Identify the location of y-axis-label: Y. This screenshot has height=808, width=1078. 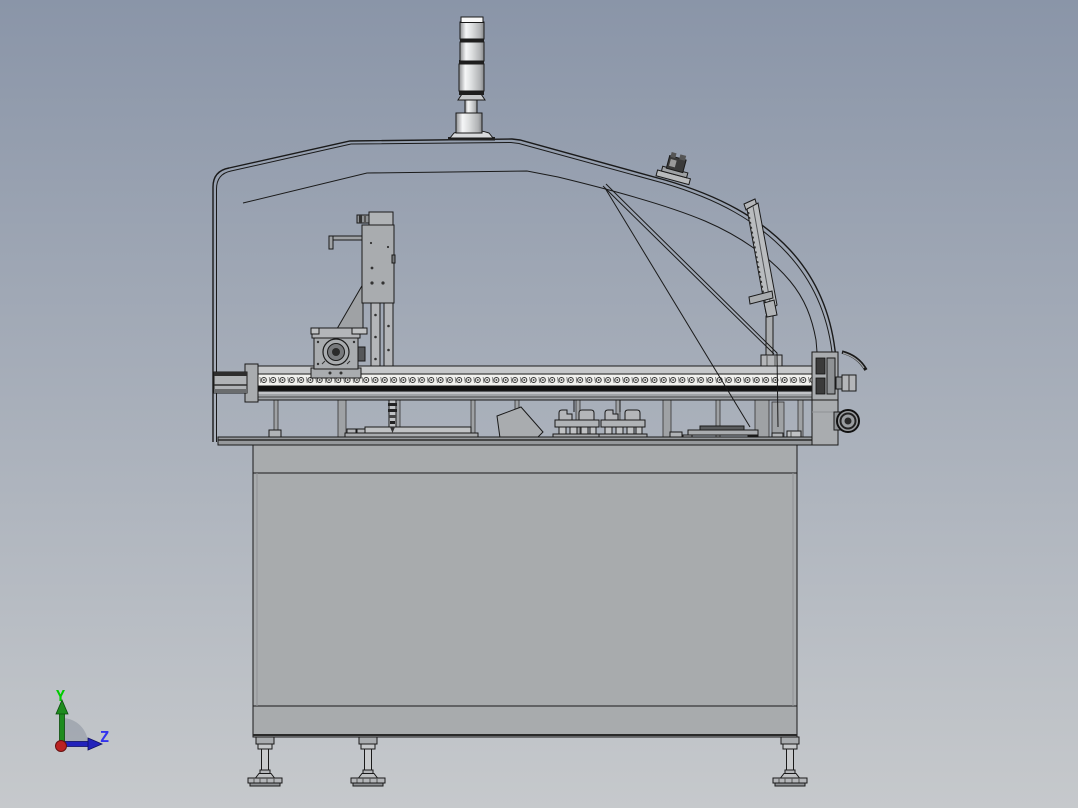
(60, 696).